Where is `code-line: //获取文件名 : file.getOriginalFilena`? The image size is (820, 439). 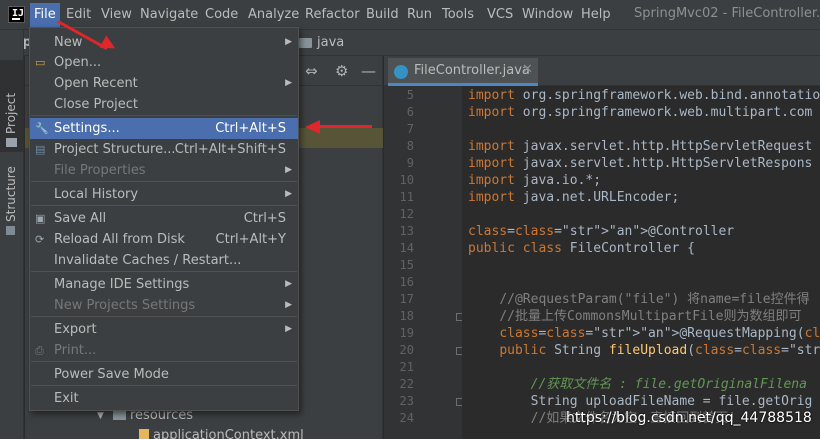 code-line: //获取文件名 : file.getOriginalFilena is located at coordinates (668, 384).